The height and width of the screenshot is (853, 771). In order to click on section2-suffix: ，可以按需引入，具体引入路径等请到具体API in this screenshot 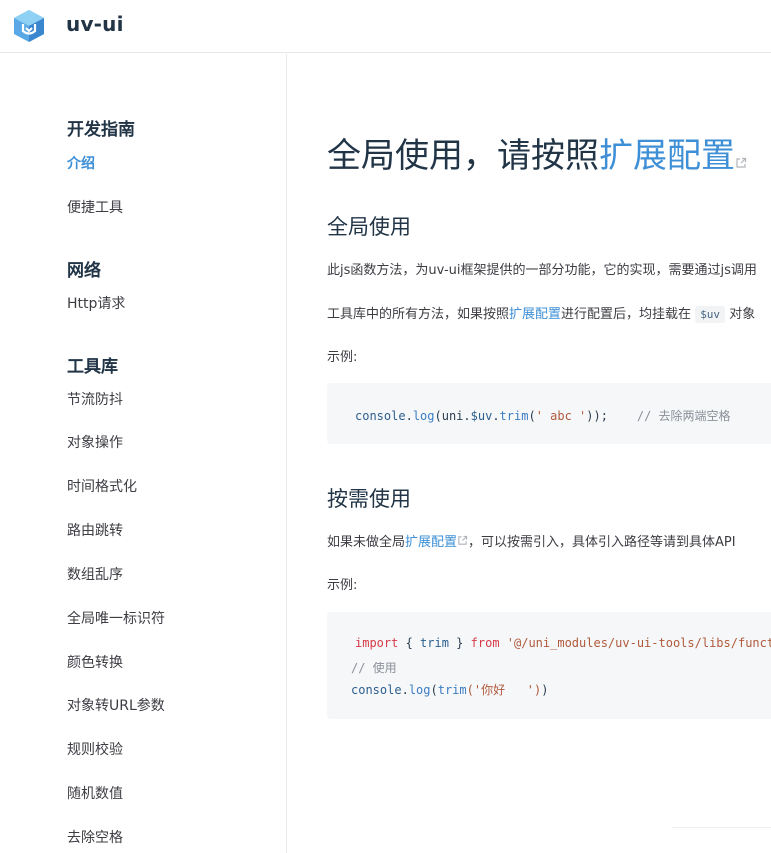, I will do `click(602, 542)`.